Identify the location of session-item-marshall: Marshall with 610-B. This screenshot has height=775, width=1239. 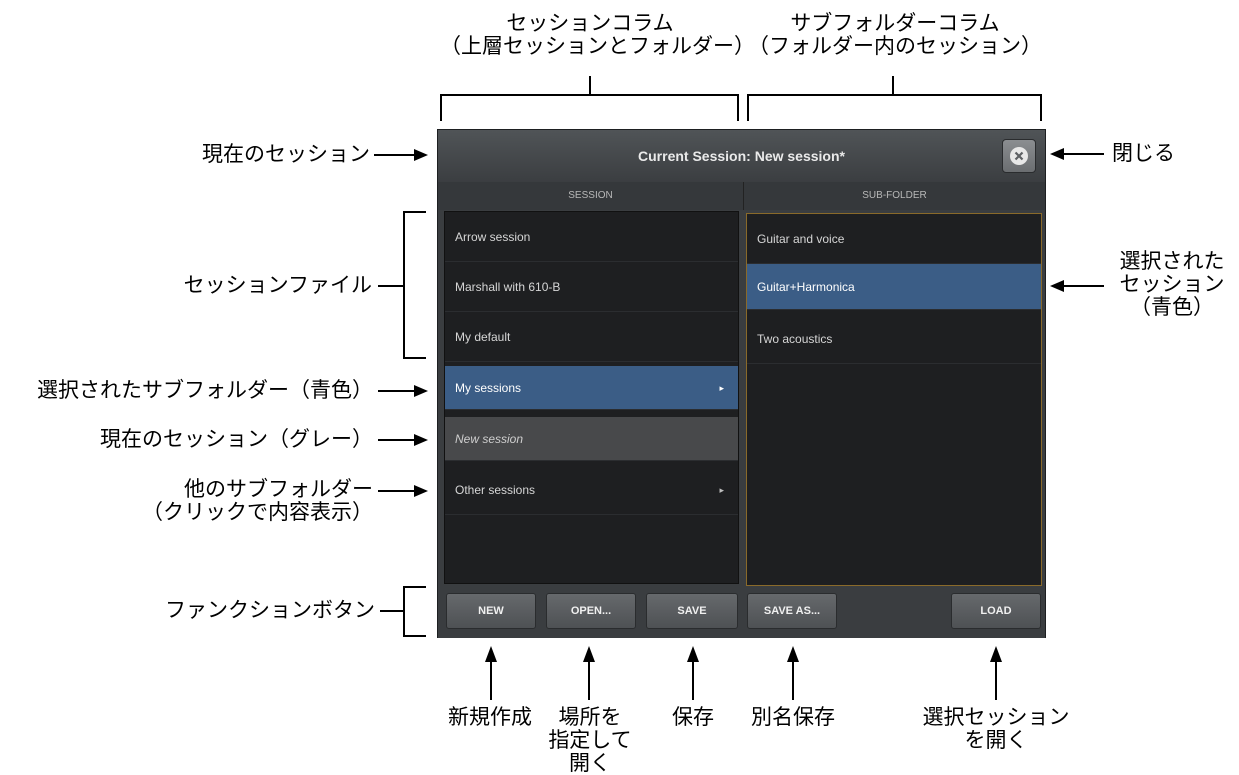
(591, 287).